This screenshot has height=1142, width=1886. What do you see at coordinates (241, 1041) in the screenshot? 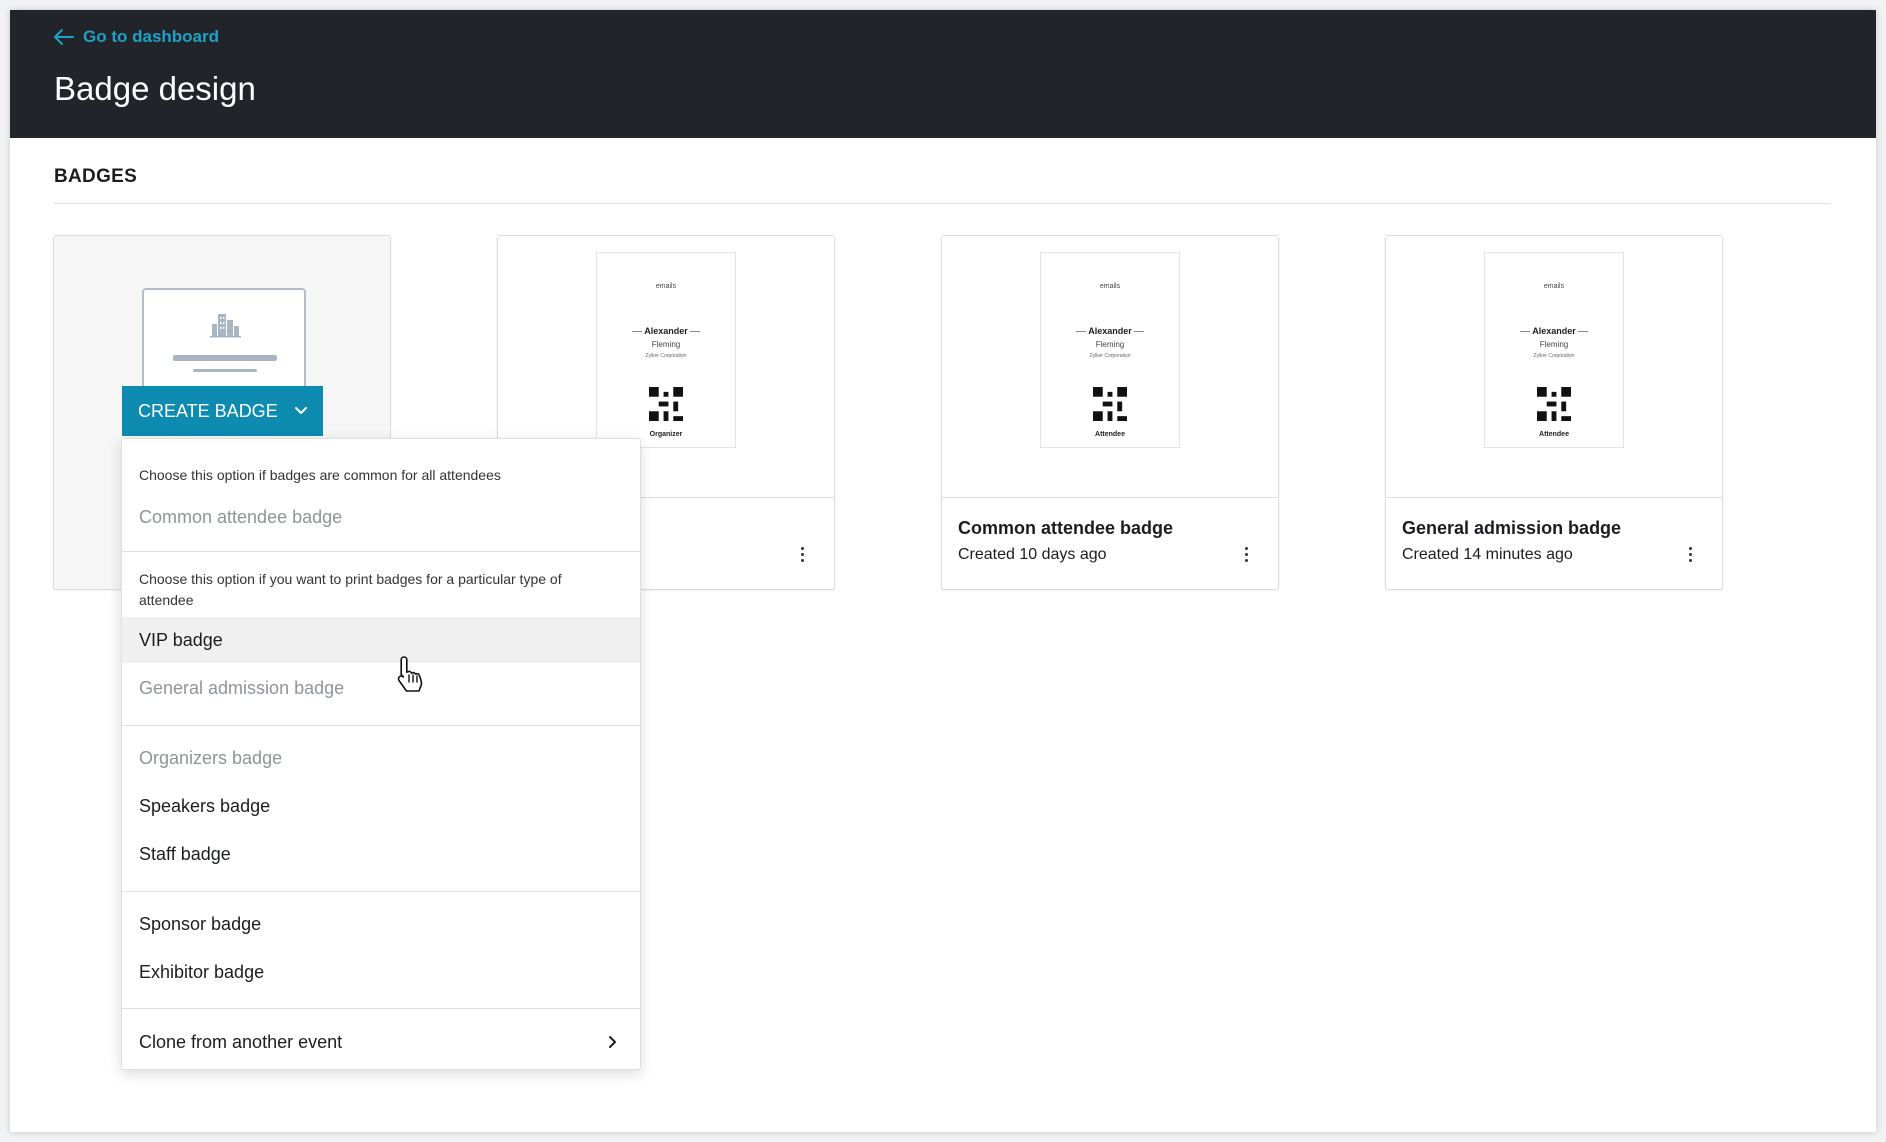
I see `clone-label: Clone from another event` at bounding box center [241, 1041].